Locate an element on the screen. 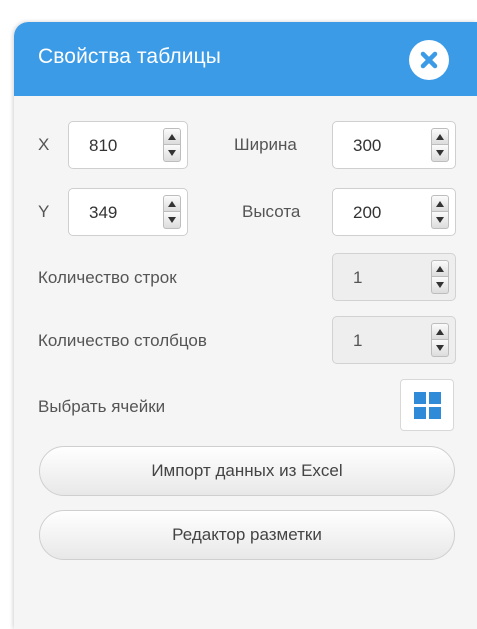 The image size is (477, 629). import-excel-button: Импорт данных из Excel is located at coordinates (247, 471).